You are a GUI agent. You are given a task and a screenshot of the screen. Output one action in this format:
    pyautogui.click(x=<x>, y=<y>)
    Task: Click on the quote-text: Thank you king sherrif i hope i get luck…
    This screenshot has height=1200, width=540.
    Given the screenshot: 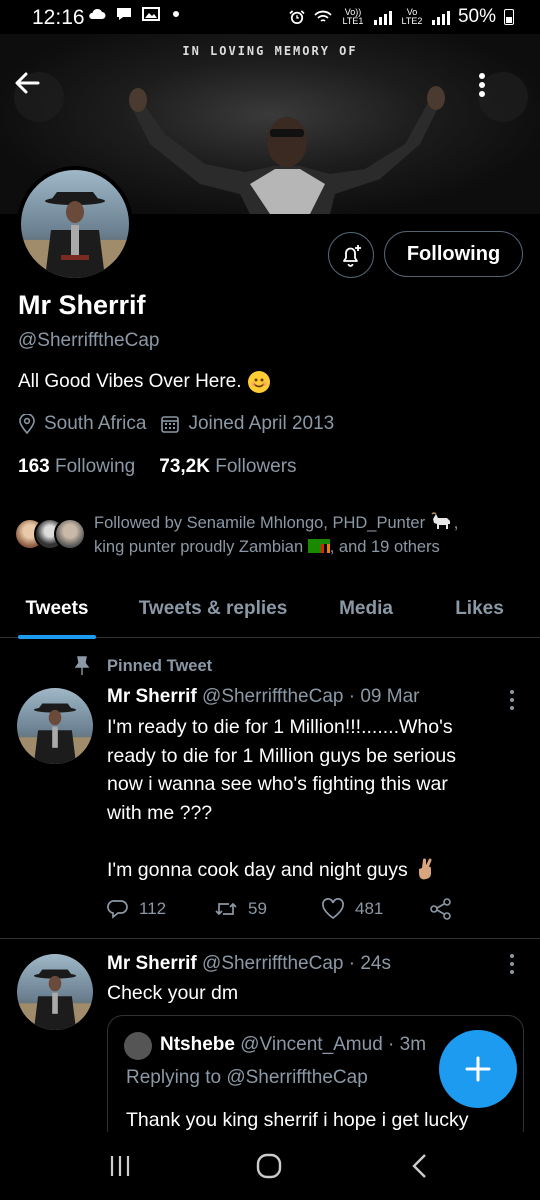 What is the action you would take?
    pyautogui.click(x=297, y=1120)
    